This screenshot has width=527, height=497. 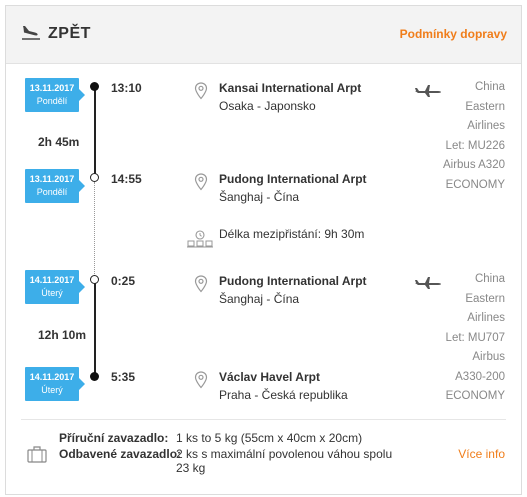 I want to click on flight-duration: 12h 10m, so click(x=62, y=335).